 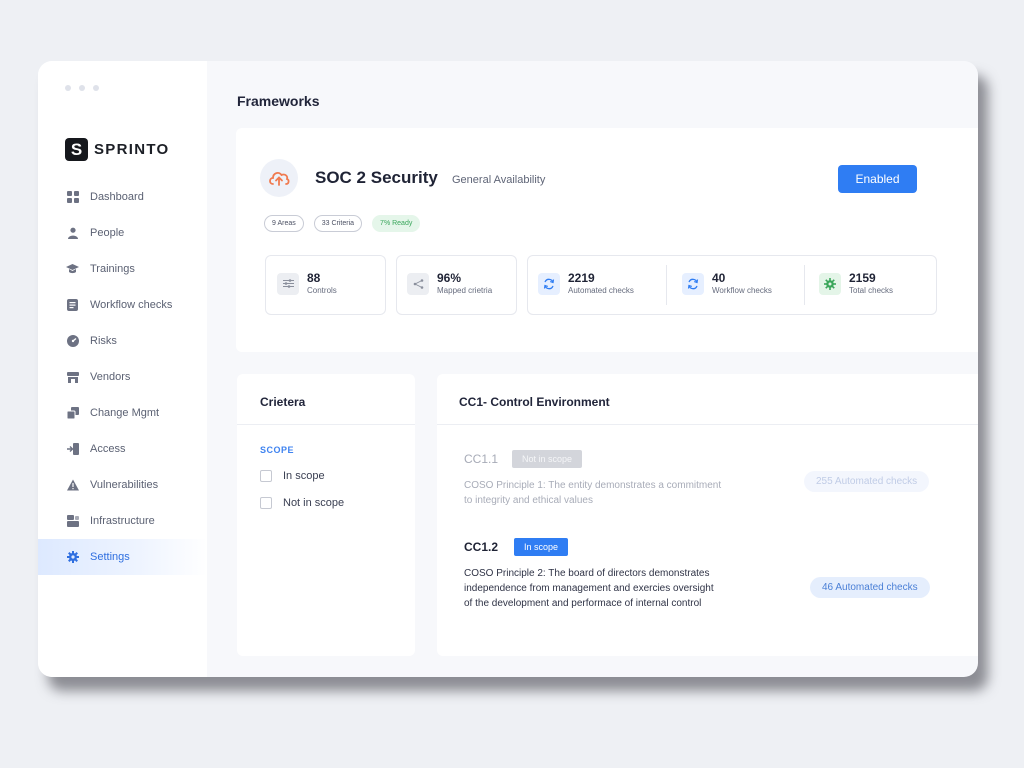 What do you see at coordinates (528, 500) in the screenshot?
I see `description-line: to integrity and ethical values` at bounding box center [528, 500].